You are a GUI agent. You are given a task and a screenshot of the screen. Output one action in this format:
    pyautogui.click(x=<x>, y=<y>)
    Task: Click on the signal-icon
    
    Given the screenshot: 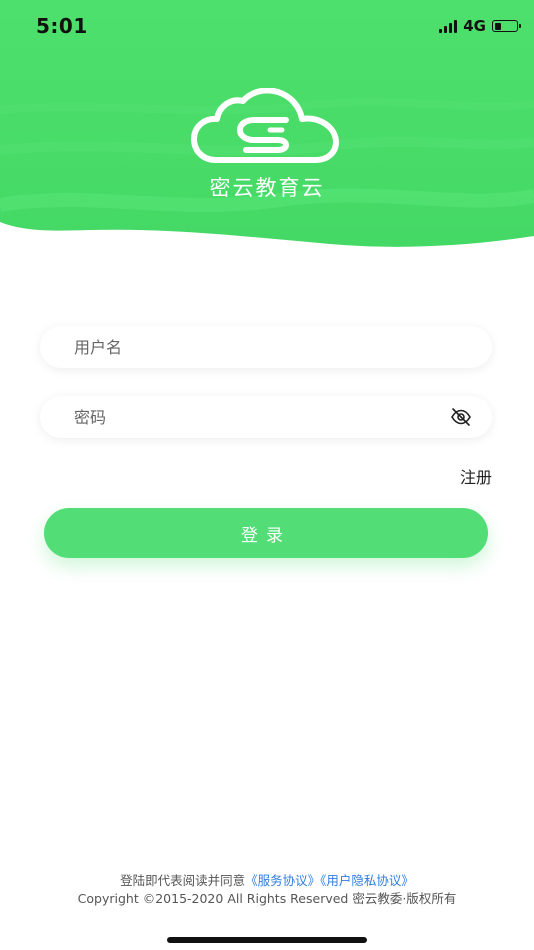 What is the action you would take?
    pyautogui.click(x=448, y=26)
    